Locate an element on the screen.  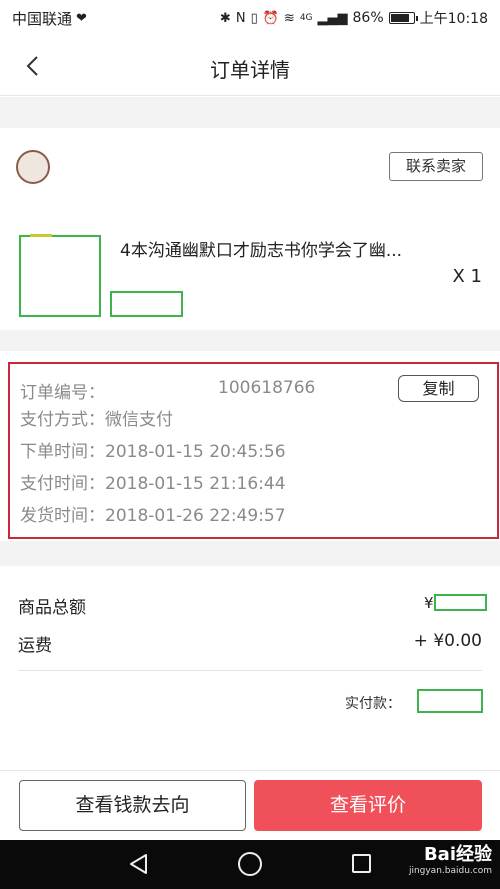
nav-bar: 订单详情 is located at coordinates (250, 66).